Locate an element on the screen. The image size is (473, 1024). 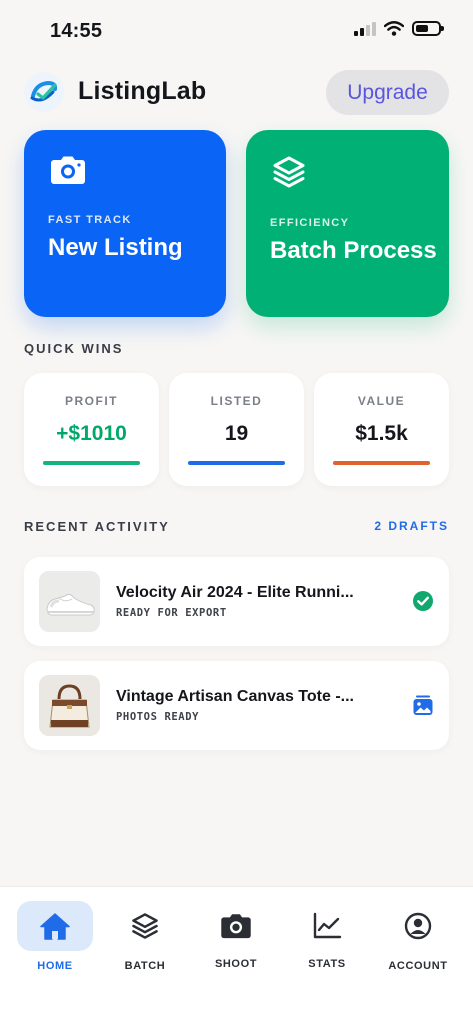
tab-stats: STATS is located at coordinates (327, 939).